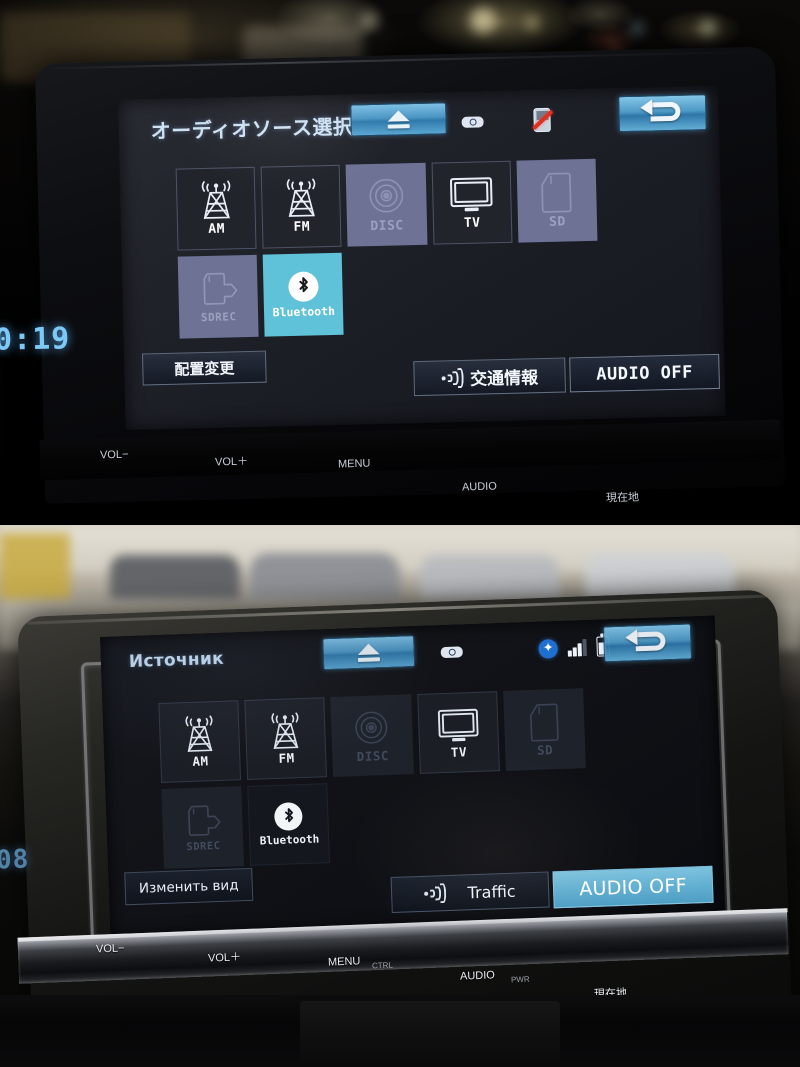 The height and width of the screenshot is (1067, 800). I want to click on page-title: オーディオソース選択, so click(252, 129).